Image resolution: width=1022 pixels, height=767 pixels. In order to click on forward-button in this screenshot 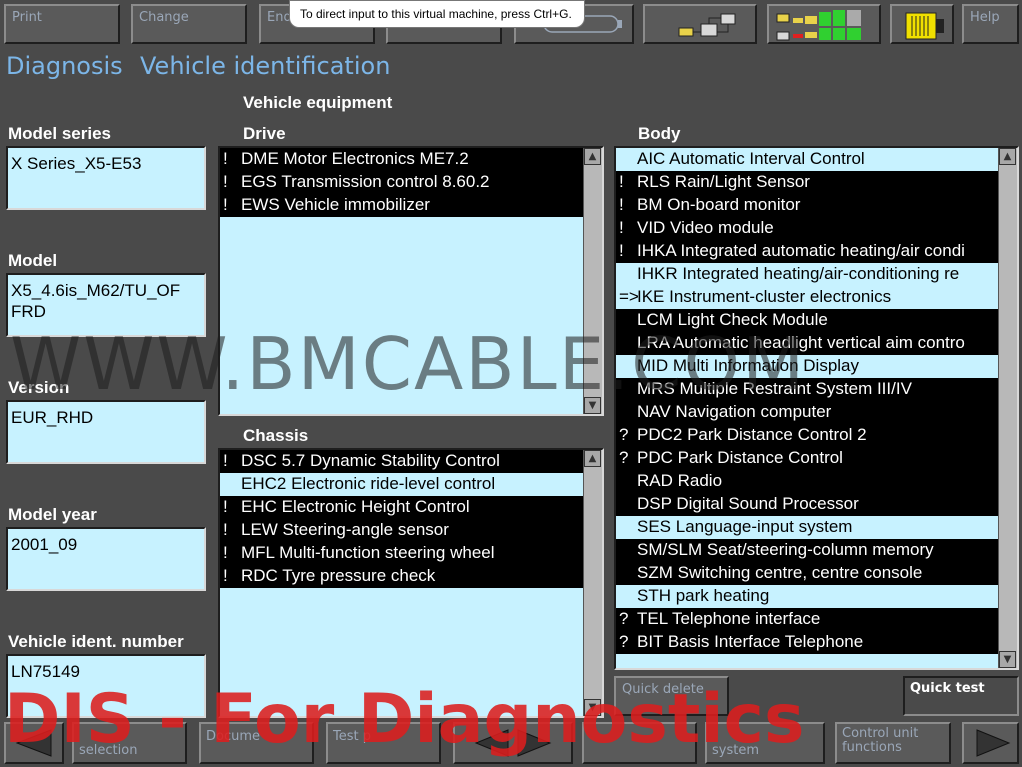, I will do `click(990, 743)`.